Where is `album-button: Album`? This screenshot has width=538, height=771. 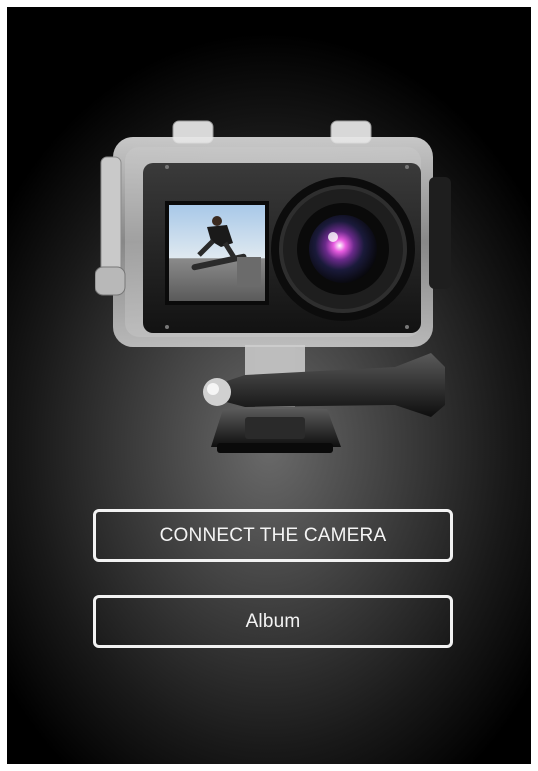
album-button: Album is located at coordinates (273, 621).